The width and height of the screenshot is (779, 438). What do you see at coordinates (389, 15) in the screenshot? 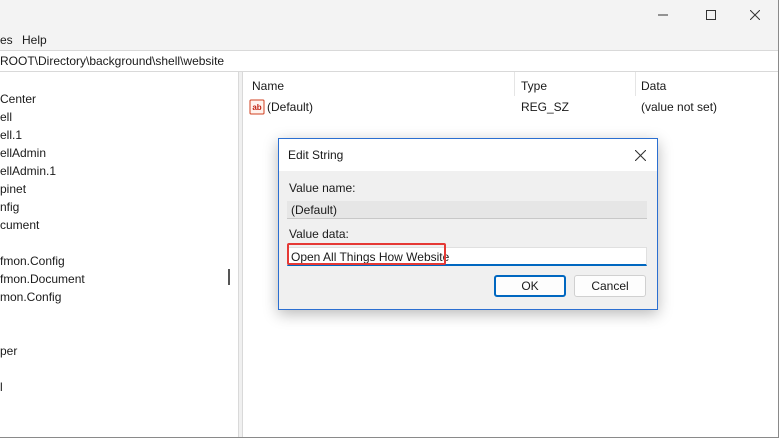
I see `title-bar` at bounding box center [389, 15].